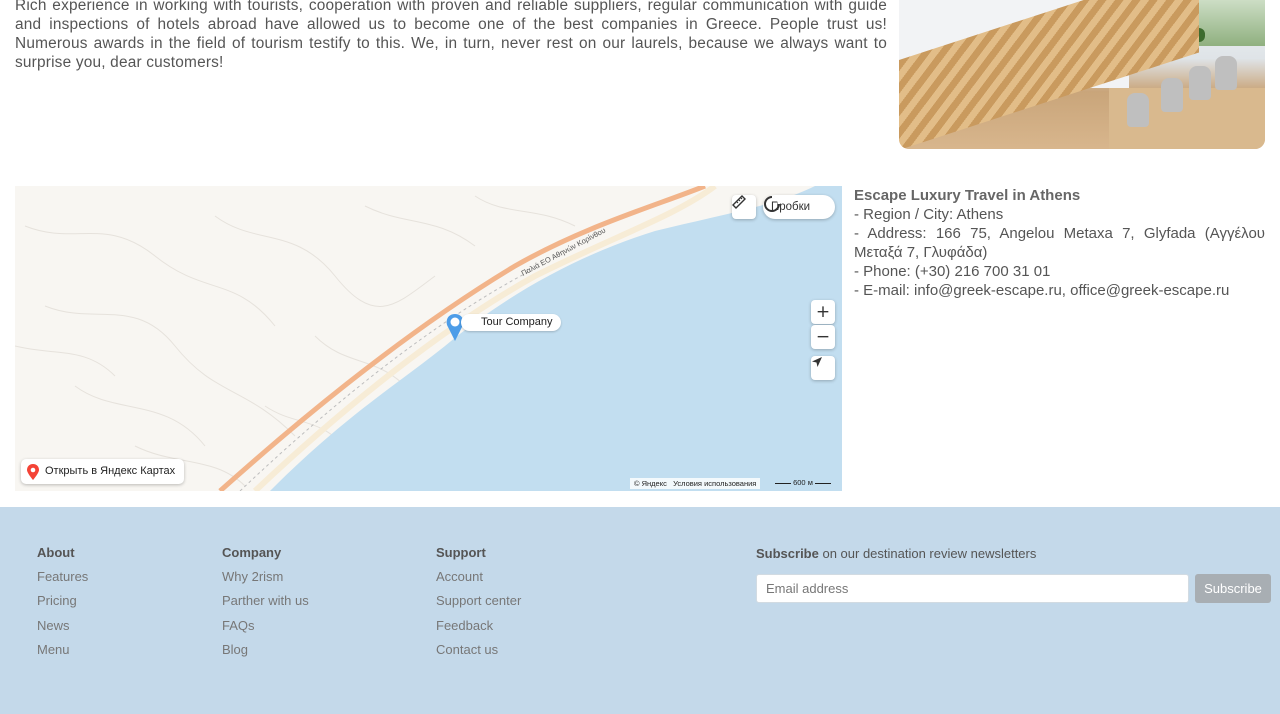  Describe the element at coordinates (799, 207) in the screenshot. I see `traffic-button: Пробки` at that location.